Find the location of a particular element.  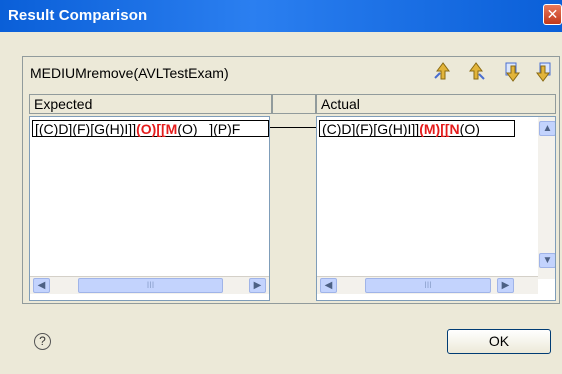

expected-scroll-right-button: ▶ is located at coordinates (257, 285).